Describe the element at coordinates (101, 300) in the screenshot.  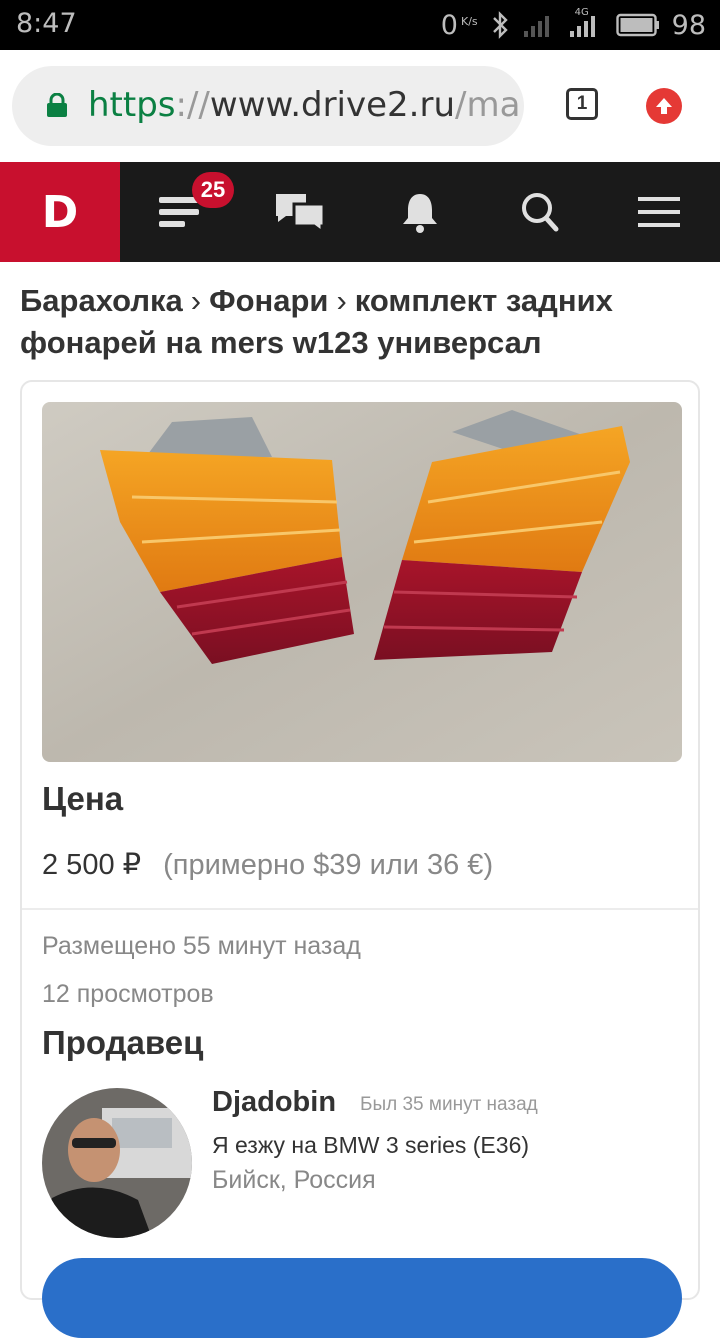
I see `breadcrumb-link-market: Барахолка` at that location.